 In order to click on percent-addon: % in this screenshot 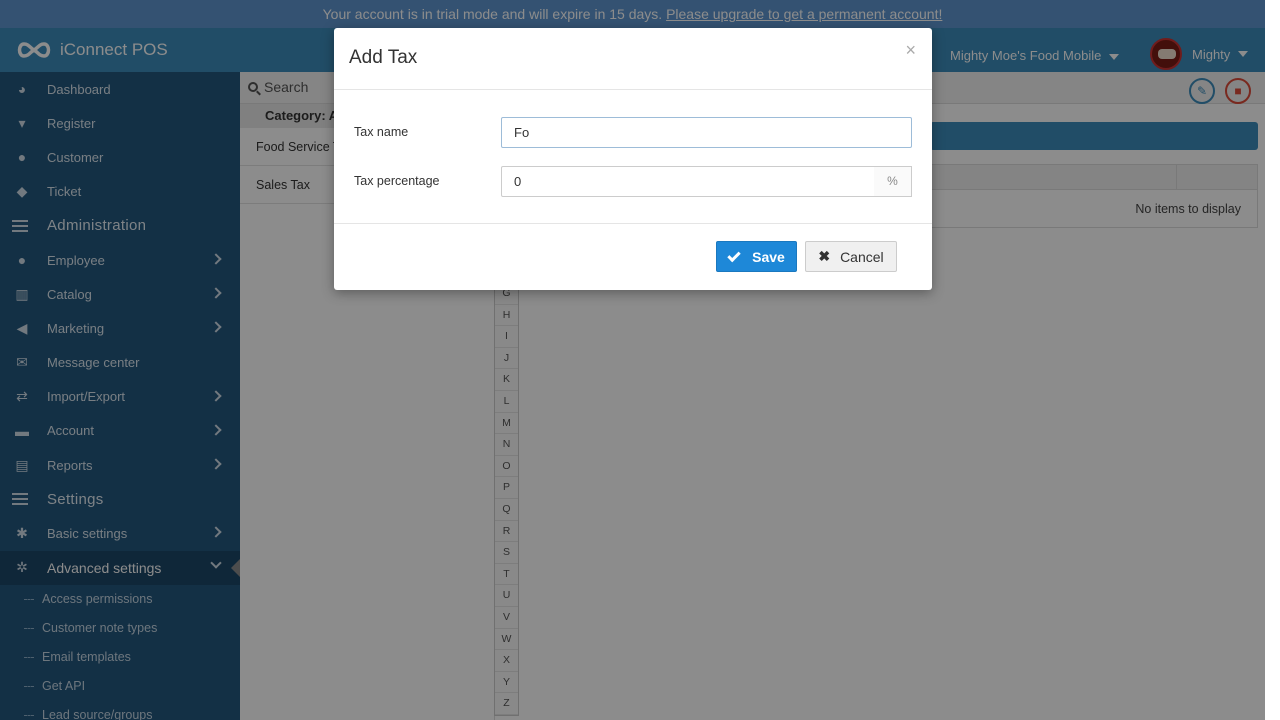, I will do `click(893, 181)`.